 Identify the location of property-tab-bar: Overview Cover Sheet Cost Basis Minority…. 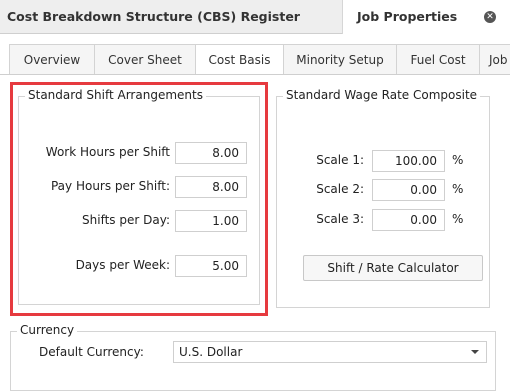
(255, 59).